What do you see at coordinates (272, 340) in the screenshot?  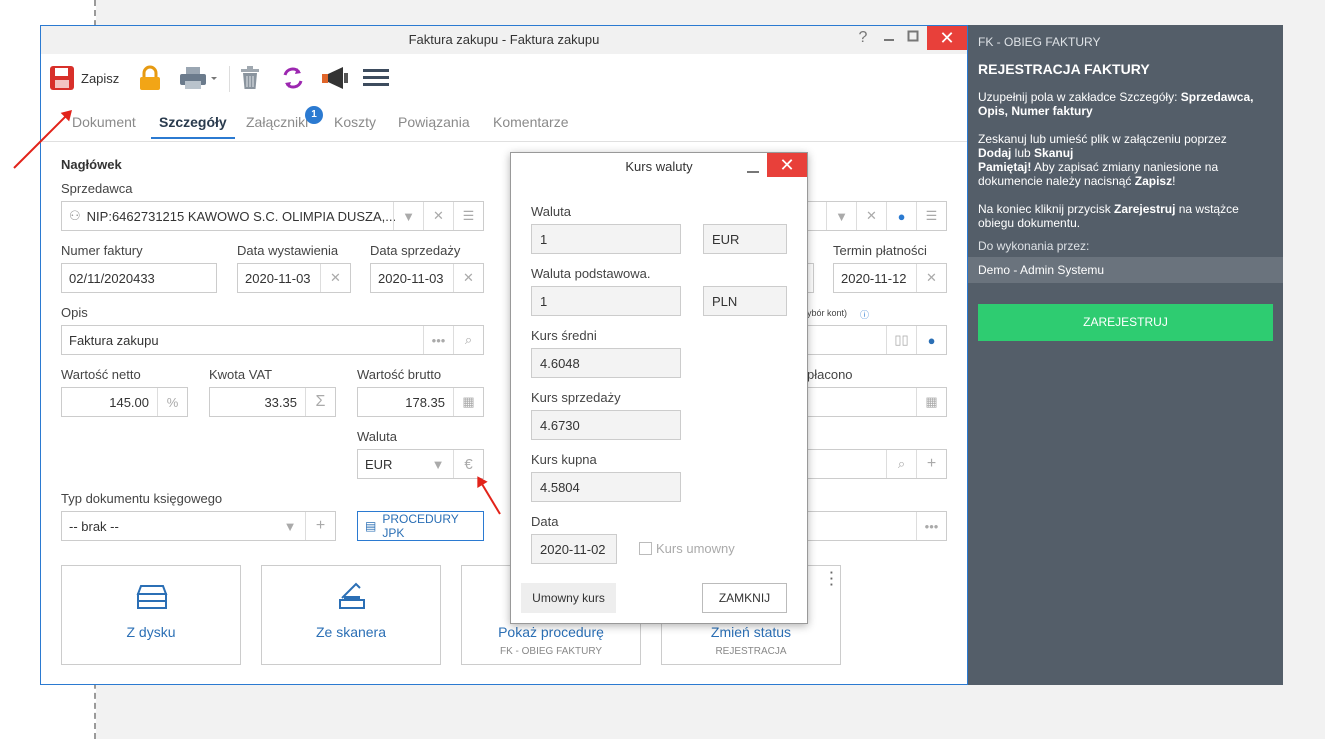 I see `desc-input: Faktura zakupu ••• ⌕` at bounding box center [272, 340].